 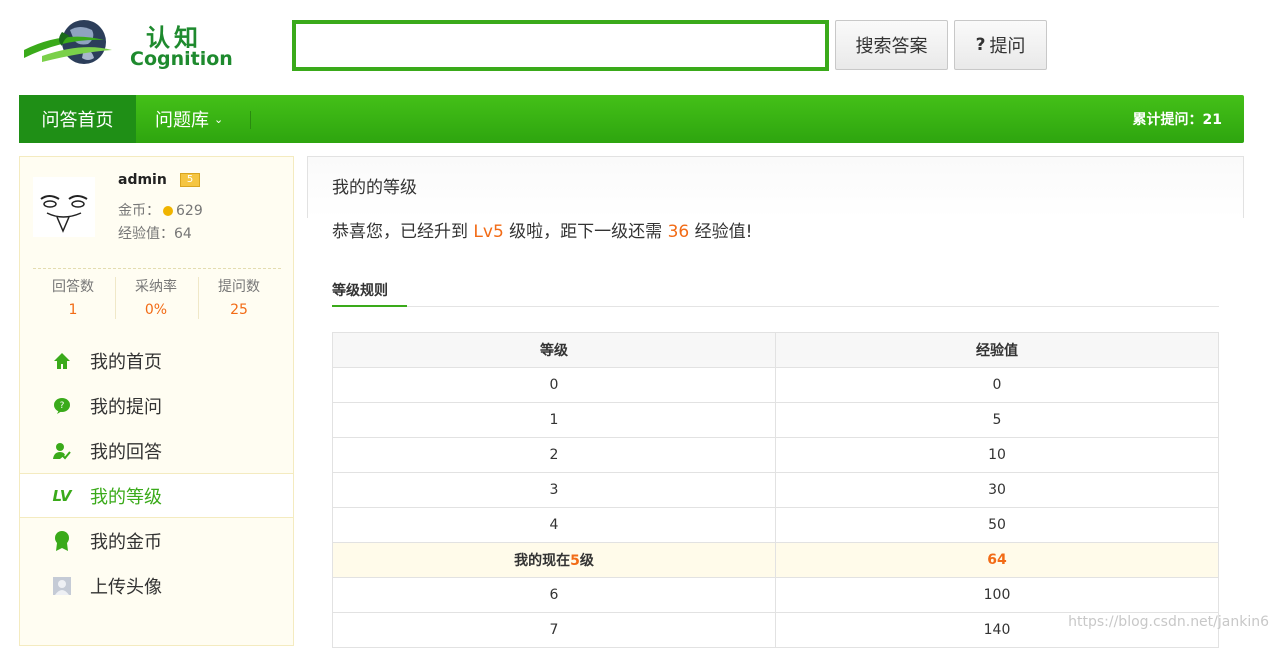 I want to click on tab-bar: 等级规则, so click(x=775, y=293).